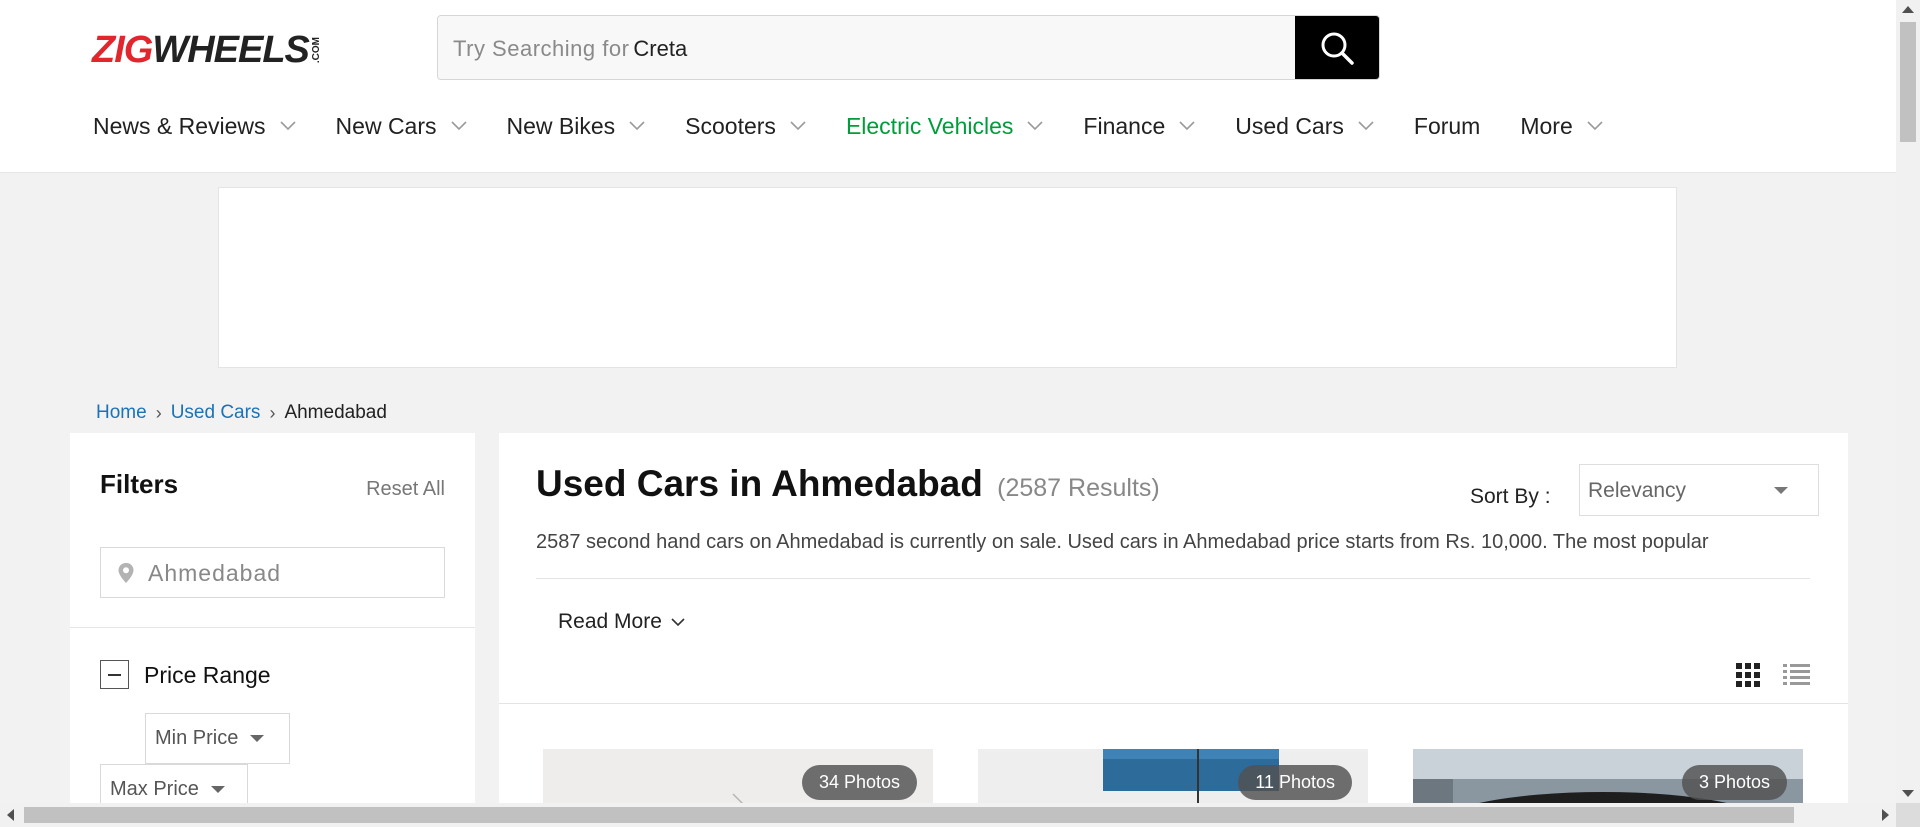 Image resolution: width=1920 pixels, height=827 pixels. Describe the element at coordinates (154, 789) in the screenshot. I see `max-price-label: Max Price` at that location.